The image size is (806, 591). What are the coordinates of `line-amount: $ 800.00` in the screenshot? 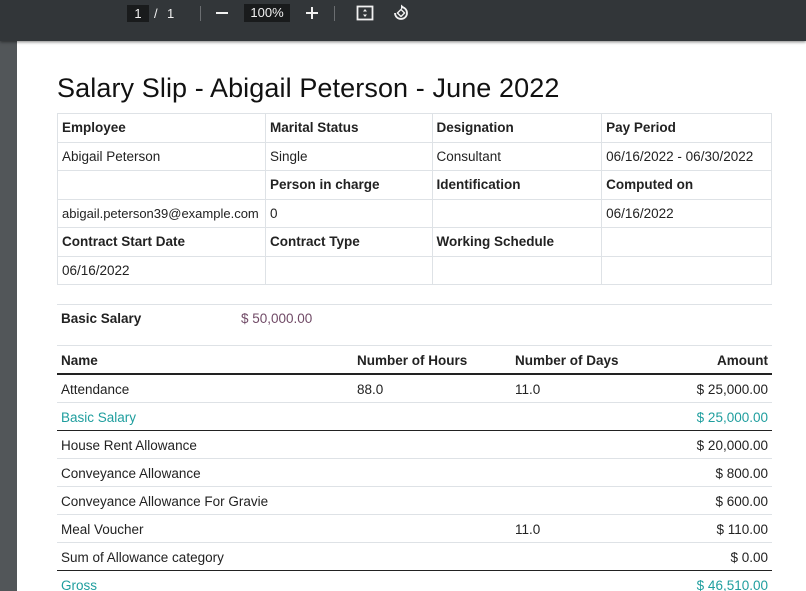 It's located at (741, 473).